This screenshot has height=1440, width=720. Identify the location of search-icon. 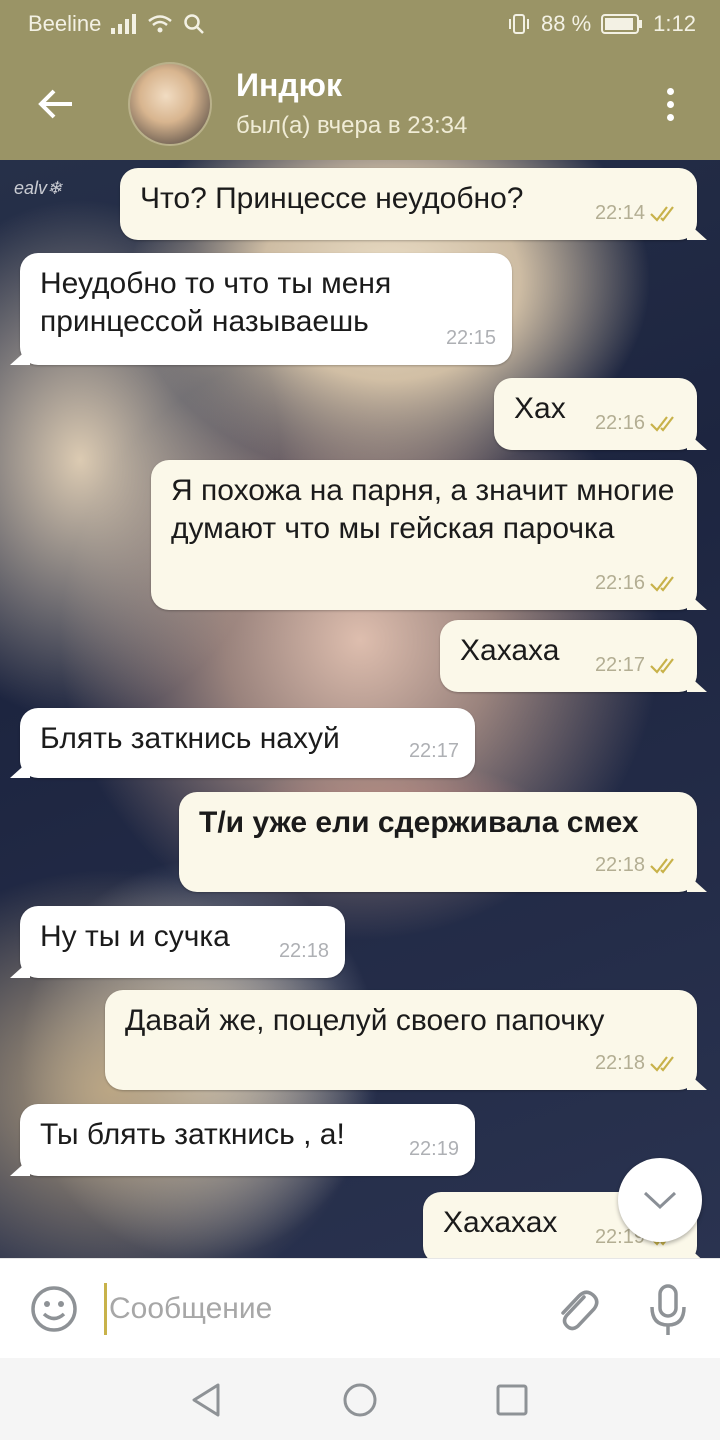
(194, 24).